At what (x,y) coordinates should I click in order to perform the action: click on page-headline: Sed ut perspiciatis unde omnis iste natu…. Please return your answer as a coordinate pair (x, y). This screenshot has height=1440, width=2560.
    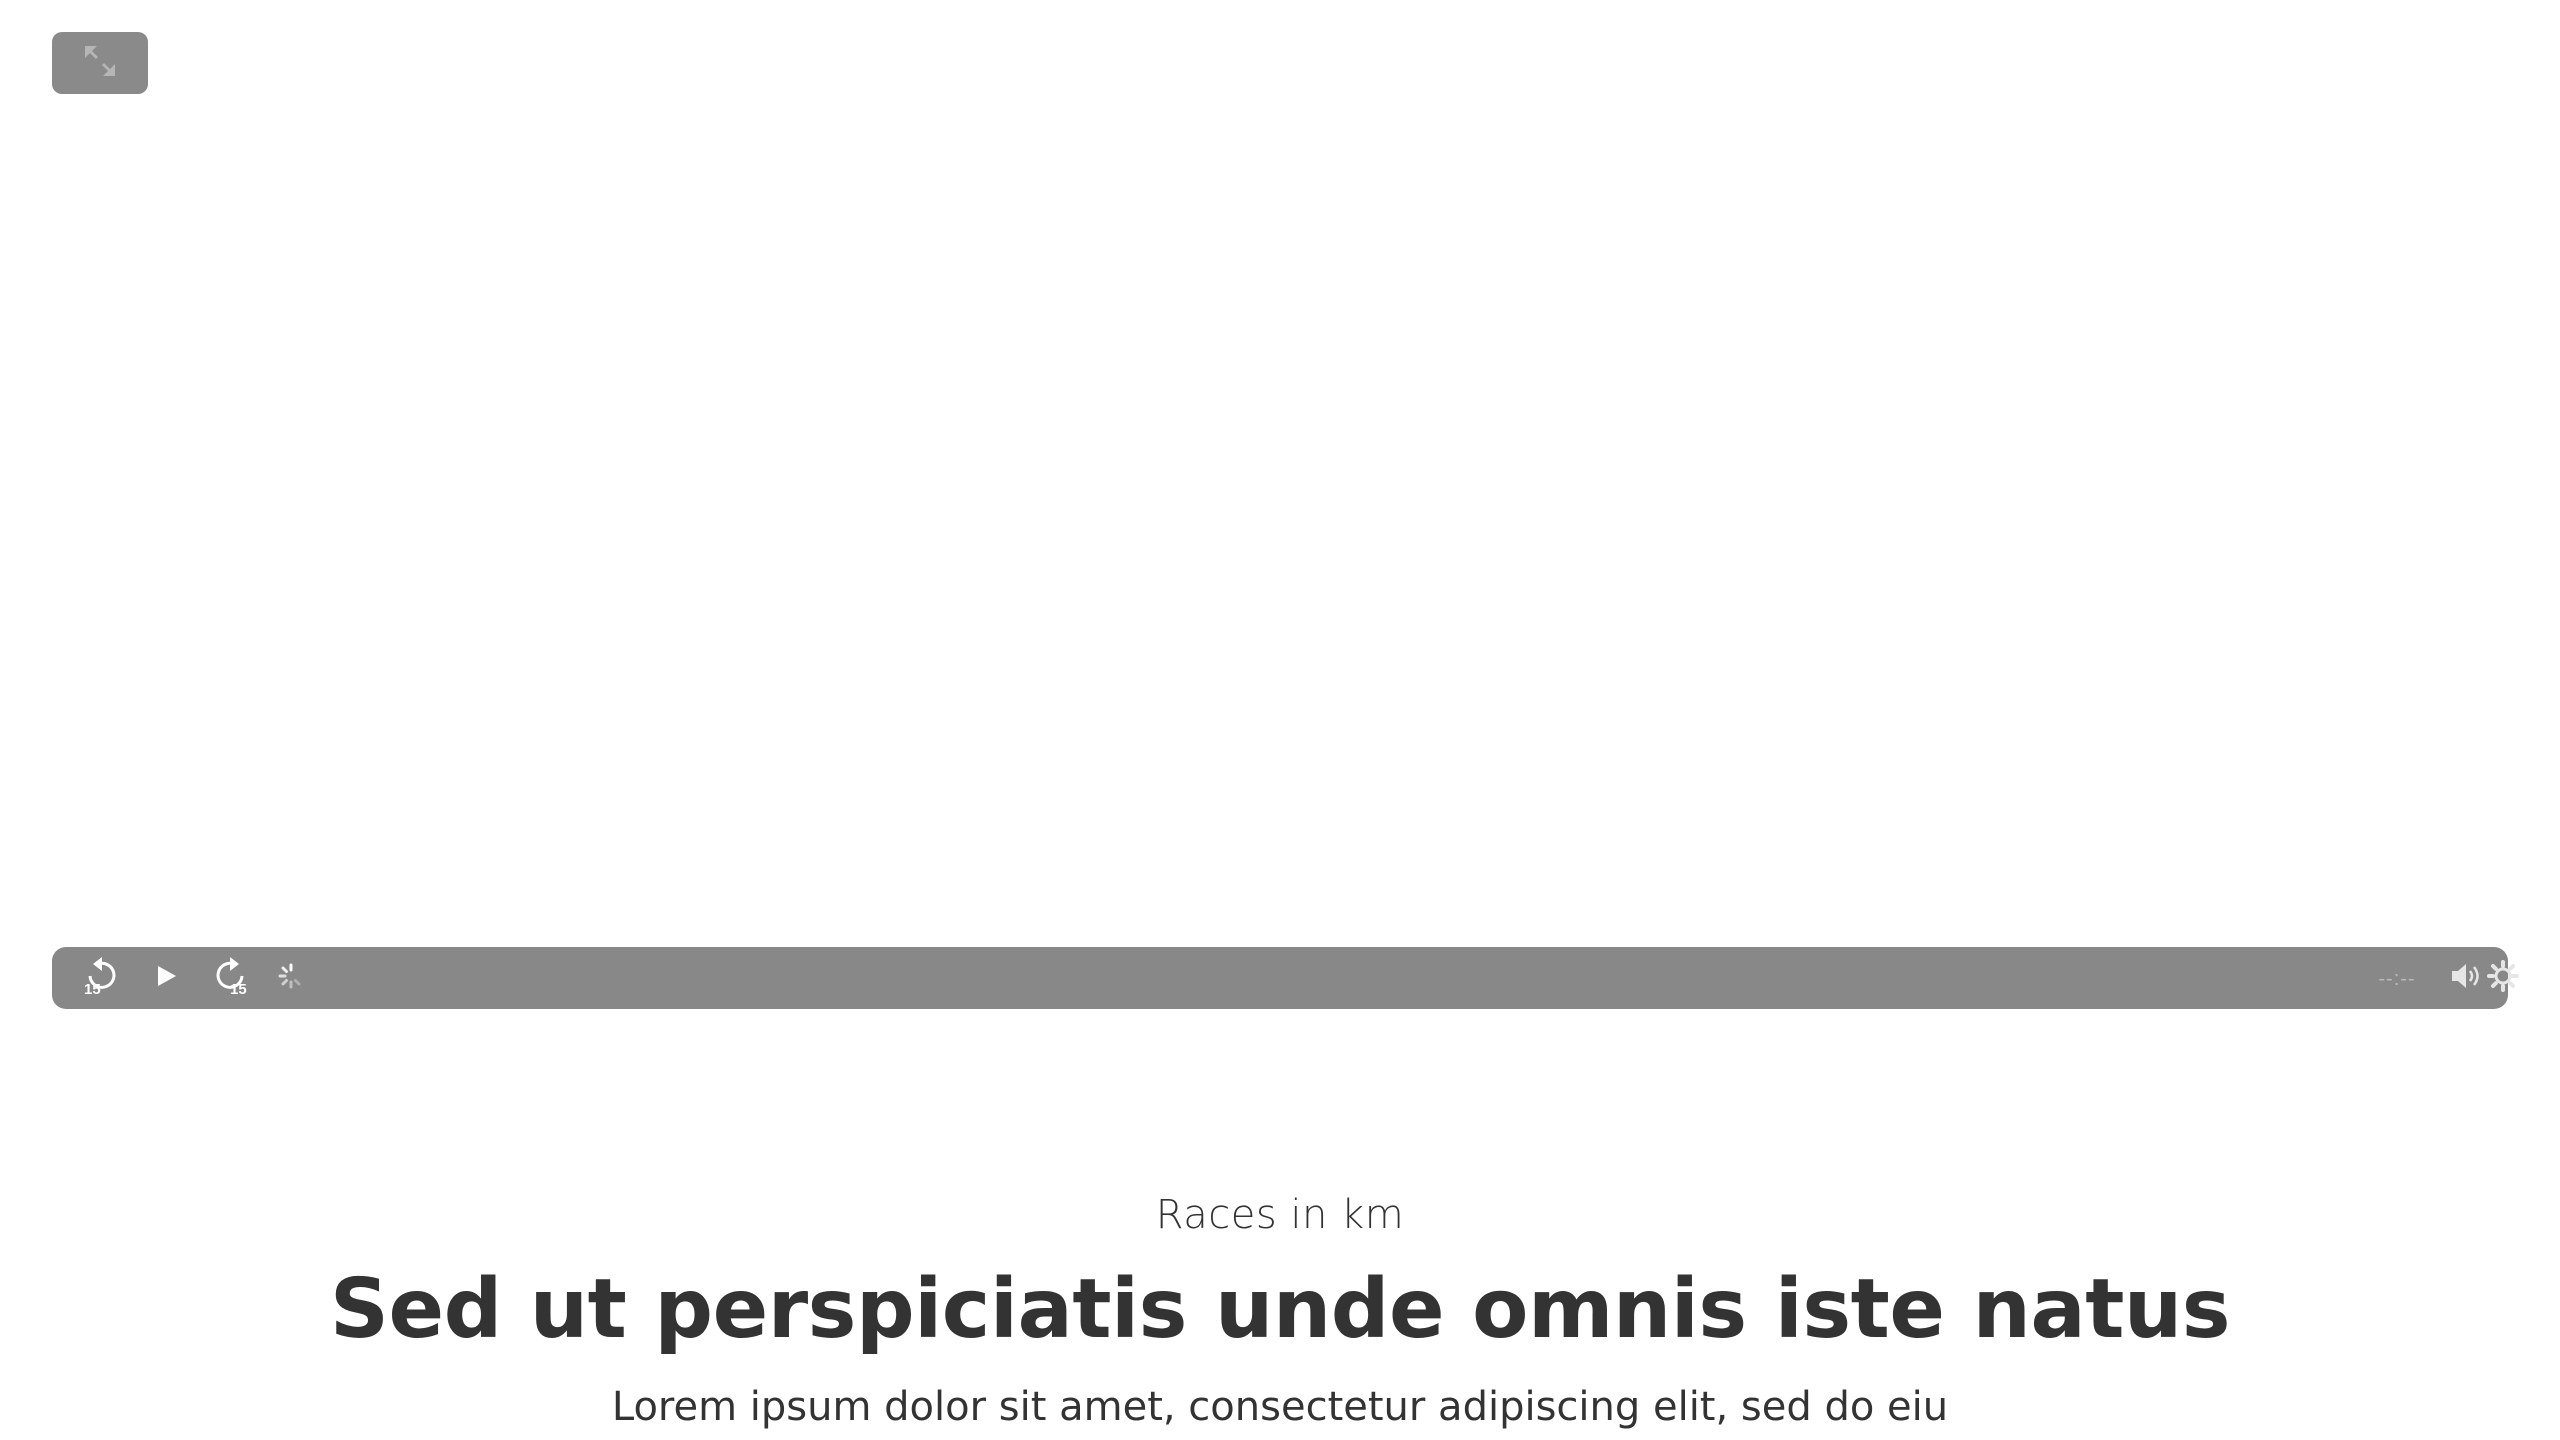
    Looking at the image, I should click on (1280, 1309).